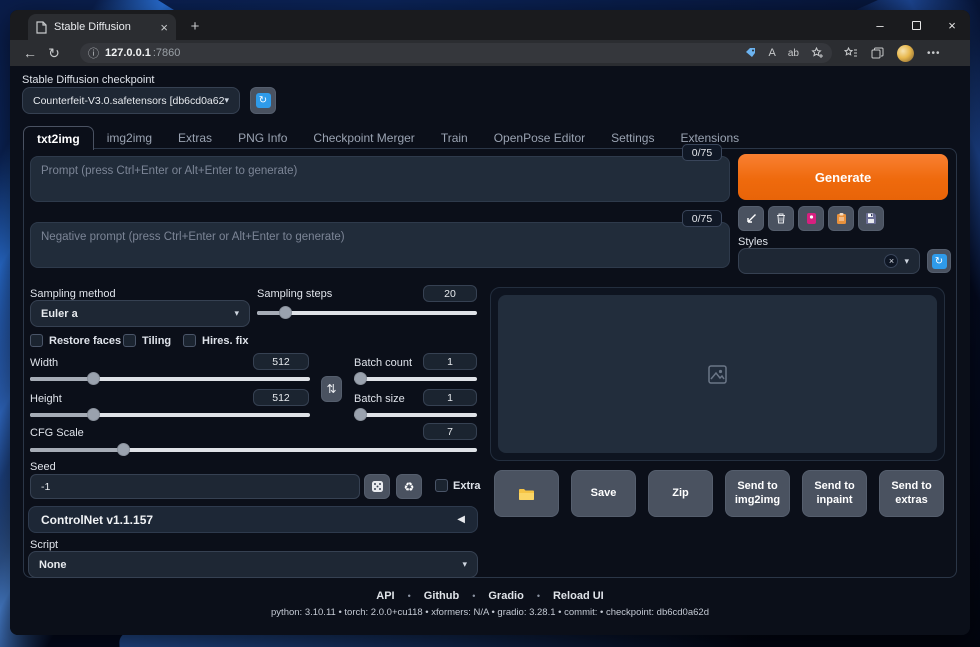 This screenshot has width=980, height=647. I want to click on prompt-tool-buttons, so click(811, 218).